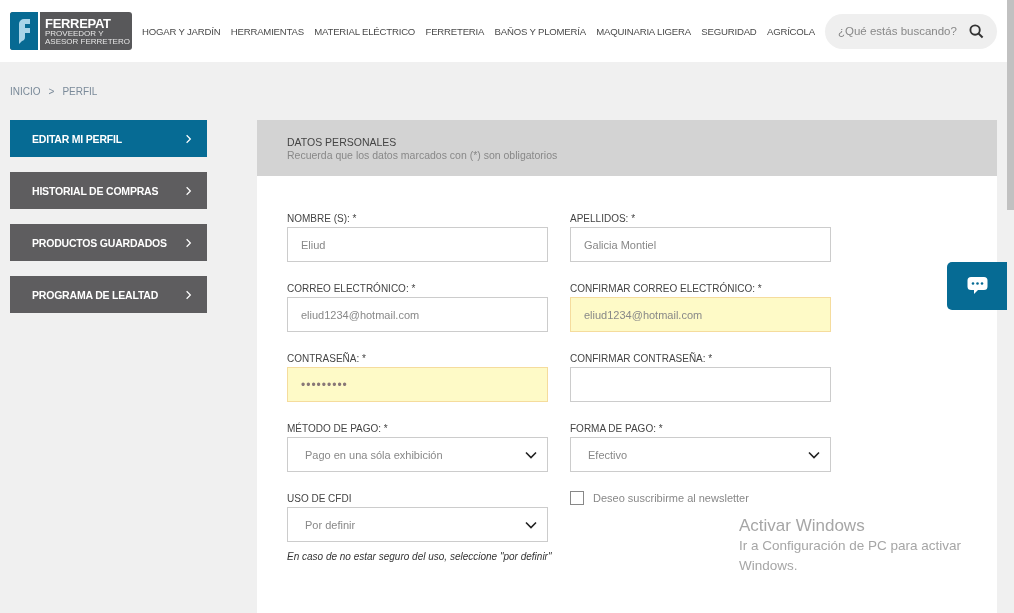  Describe the element at coordinates (577, 498) in the screenshot. I see `checkbox` at that location.